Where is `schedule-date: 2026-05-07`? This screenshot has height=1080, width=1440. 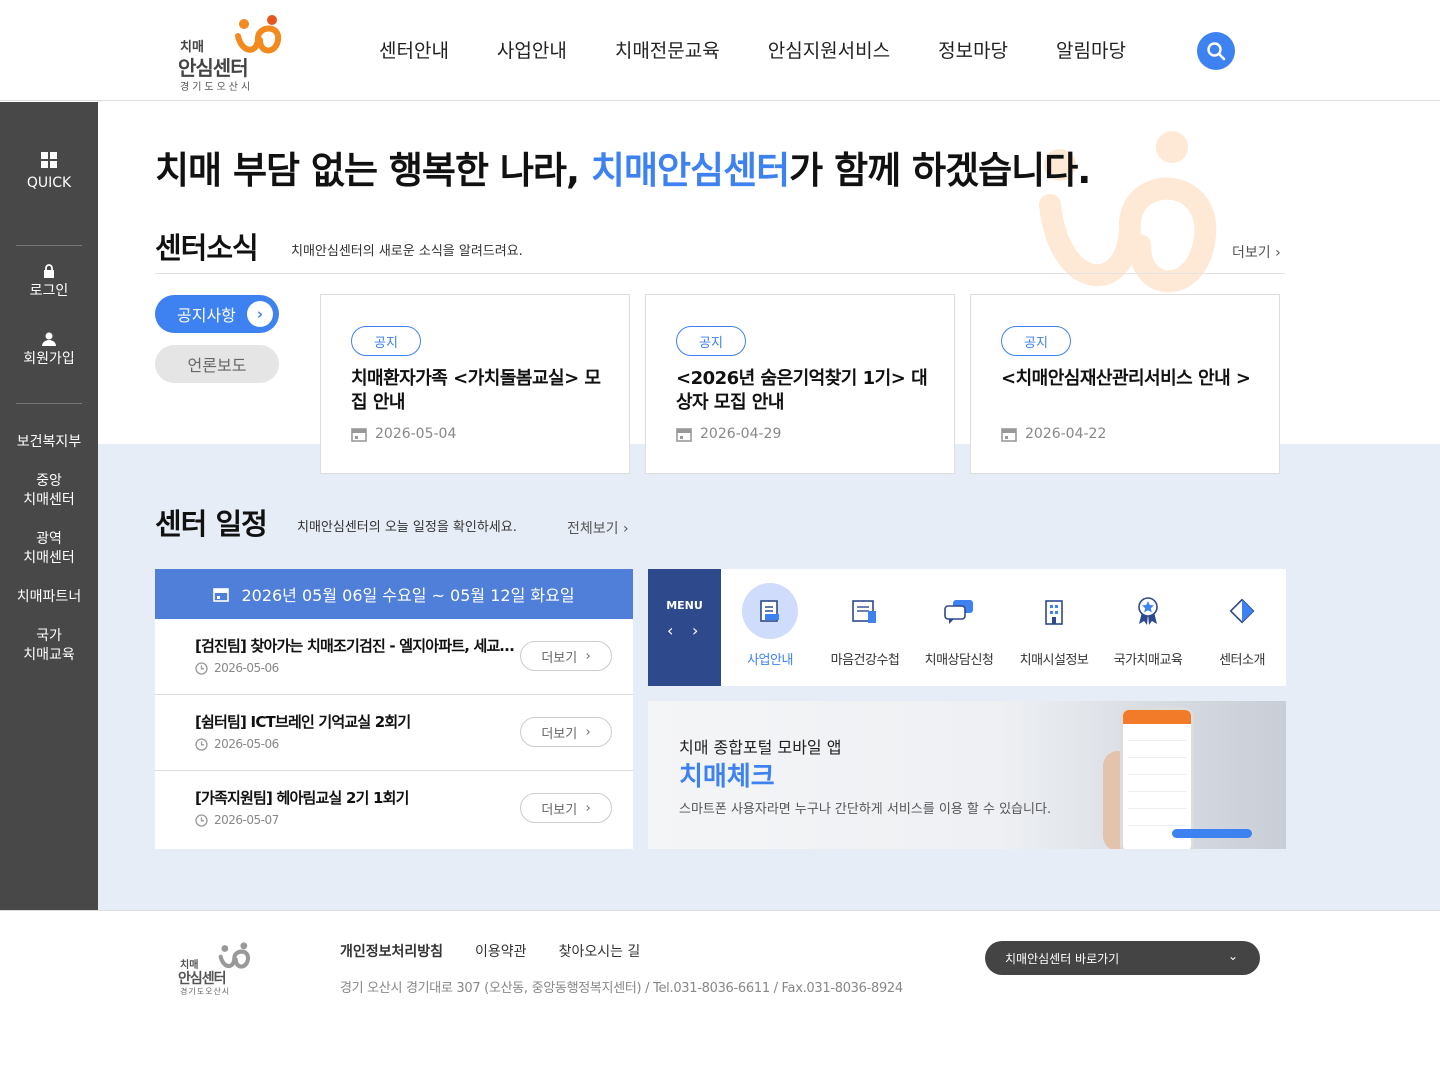 schedule-date: 2026-05-07 is located at coordinates (237, 820).